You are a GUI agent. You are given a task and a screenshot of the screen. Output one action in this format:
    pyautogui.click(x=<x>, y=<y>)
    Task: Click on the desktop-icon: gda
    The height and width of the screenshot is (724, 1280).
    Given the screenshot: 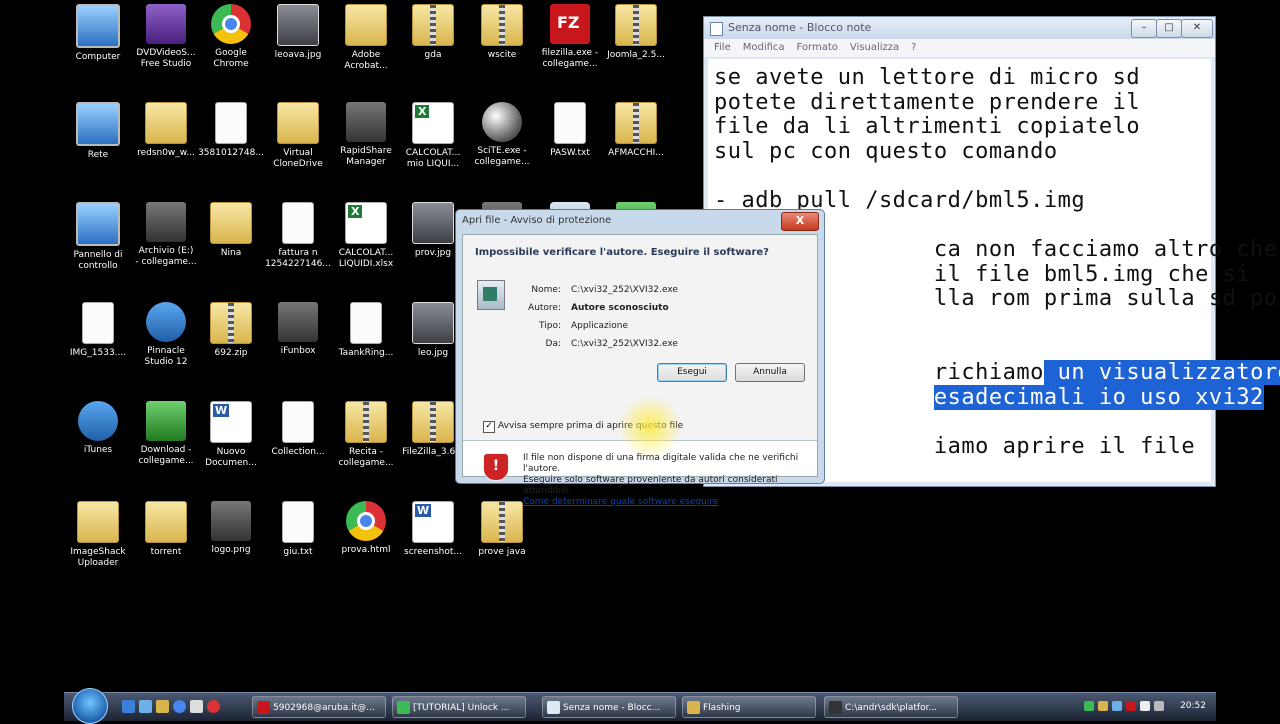 What is the action you would take?
    pyautogui.click(x=433, y=46)
    